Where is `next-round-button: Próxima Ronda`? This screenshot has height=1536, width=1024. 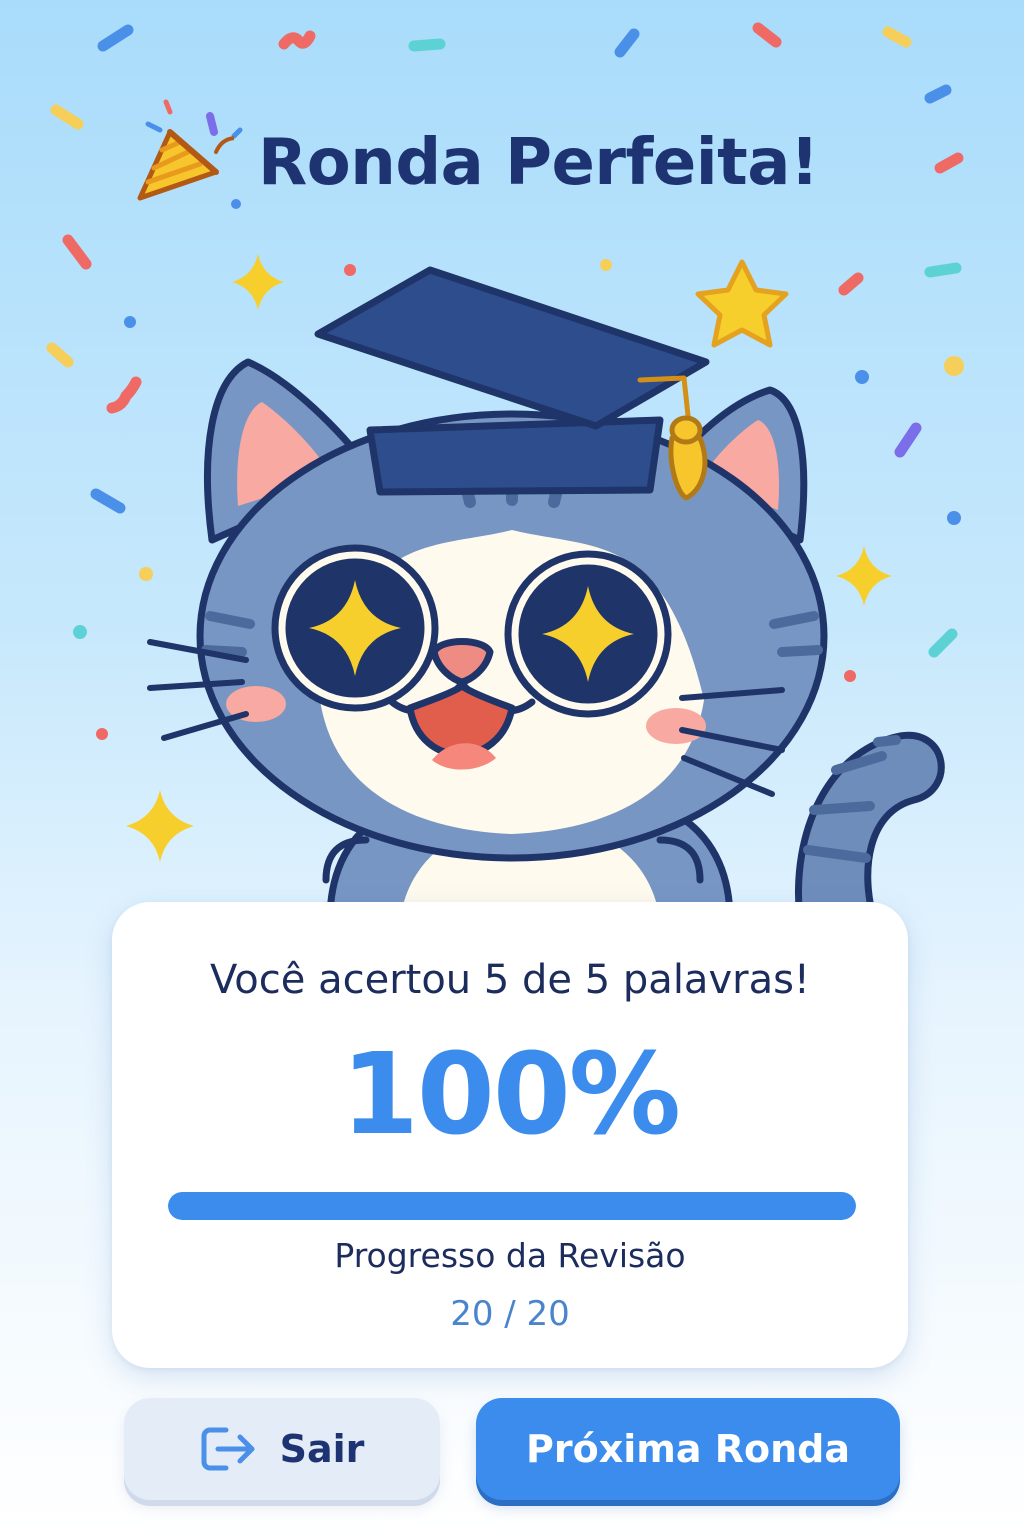
next-round-button: Próxima Ronda is located at coordinates (688, 1449).